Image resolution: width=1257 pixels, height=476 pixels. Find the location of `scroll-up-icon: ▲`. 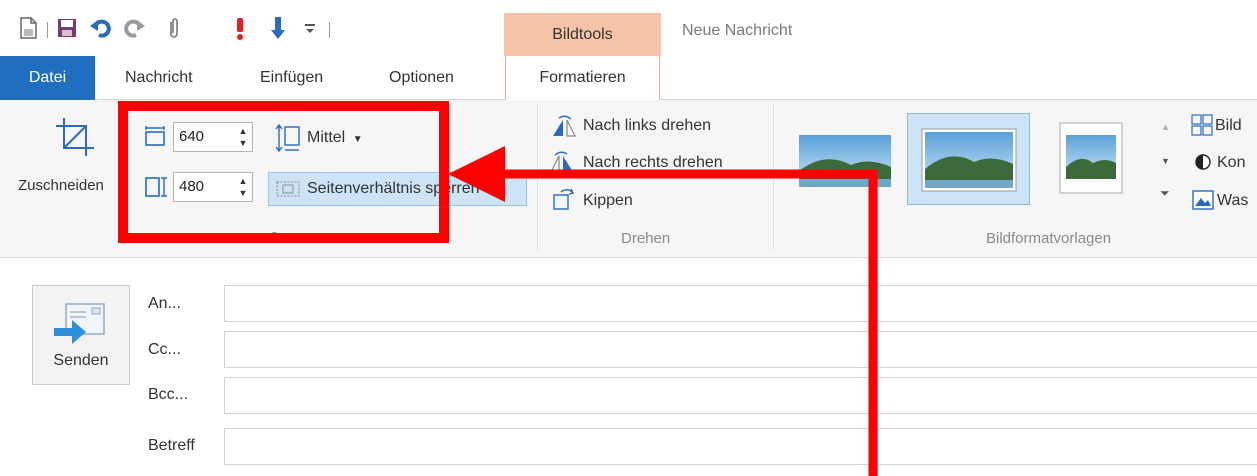

scroll-up-icon: ▲ is located at coordinates (1165, 127).